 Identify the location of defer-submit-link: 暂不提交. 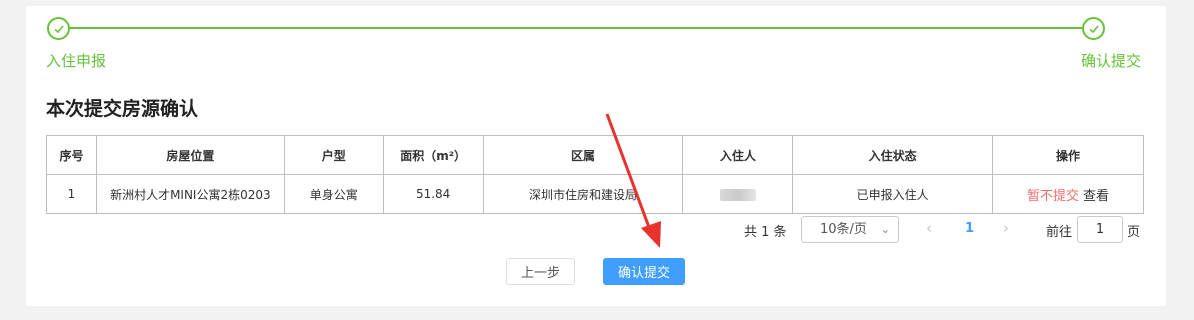
(1053, 196).